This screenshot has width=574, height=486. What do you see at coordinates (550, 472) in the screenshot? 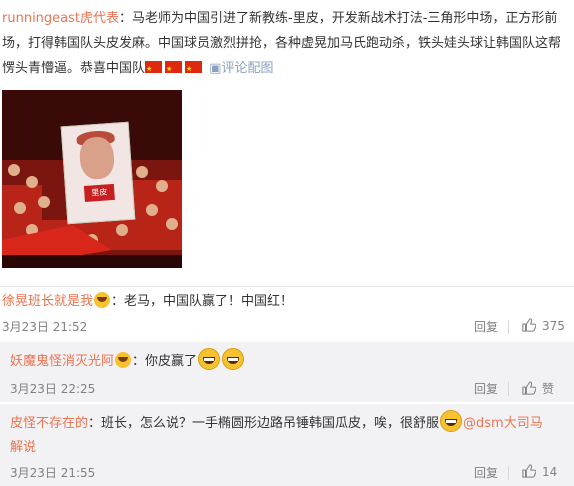
I see `like-count: 14` at bounding box center [550, 472].